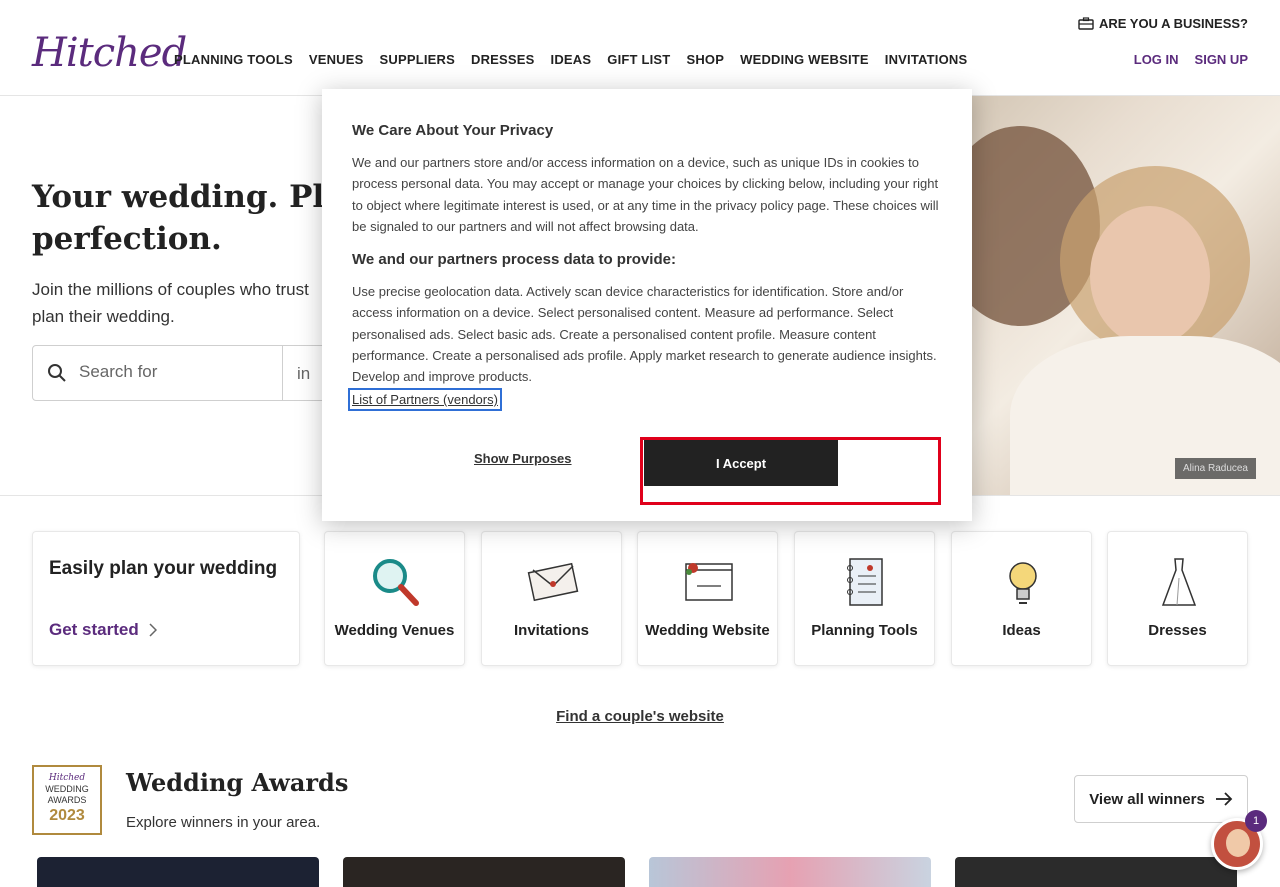  What do you see at coordinates (523, 458) in the screenshot?
I see `show-purposes-button: Show Purposes` at bounding box center [523, 458].